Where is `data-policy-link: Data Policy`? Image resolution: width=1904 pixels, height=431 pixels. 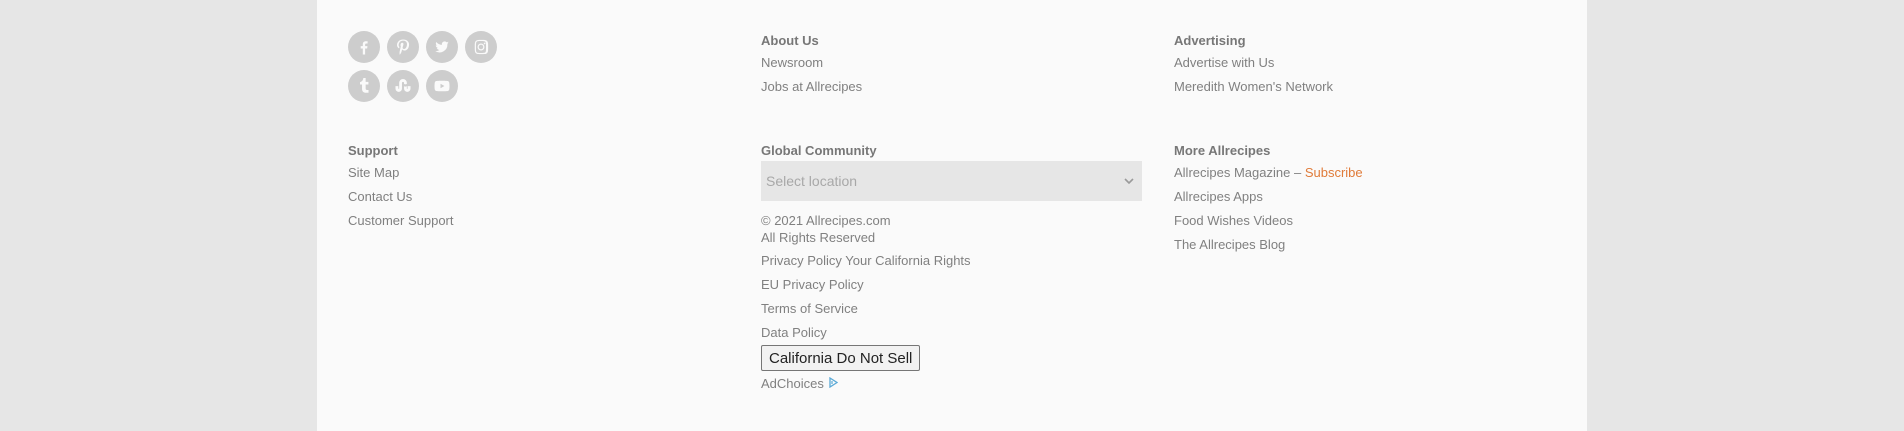
data-policy-link: Data Policy is located at coordinates (794, 332).